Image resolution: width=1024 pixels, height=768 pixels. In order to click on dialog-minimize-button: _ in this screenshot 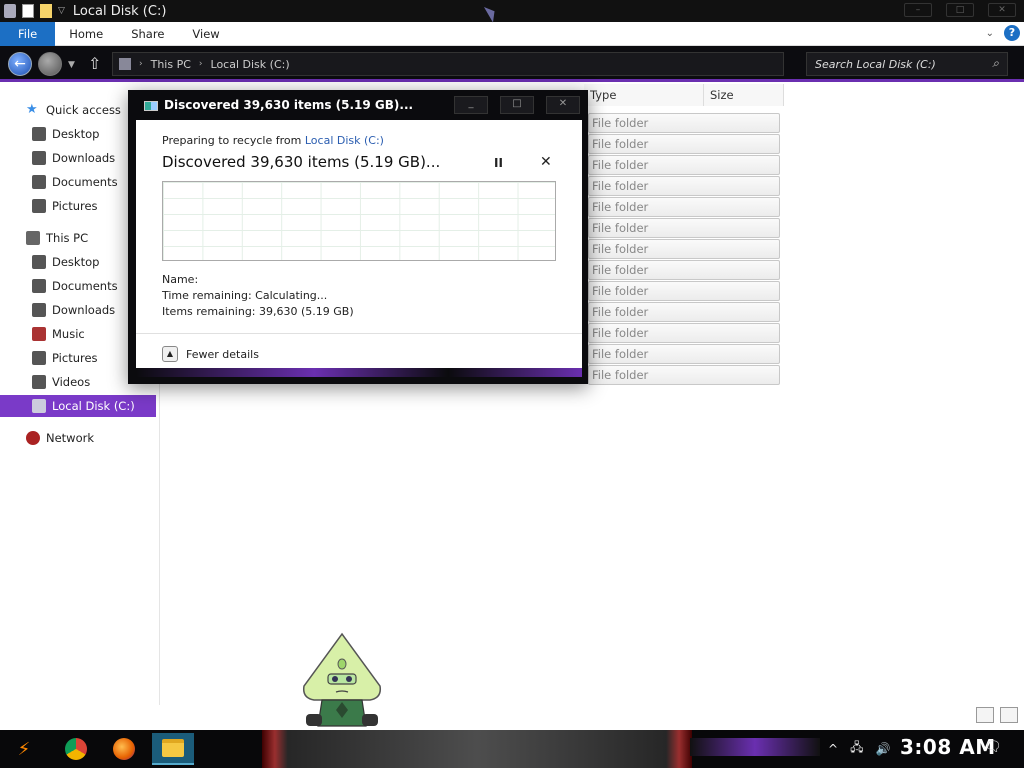, I will do `click(471, 105)`.